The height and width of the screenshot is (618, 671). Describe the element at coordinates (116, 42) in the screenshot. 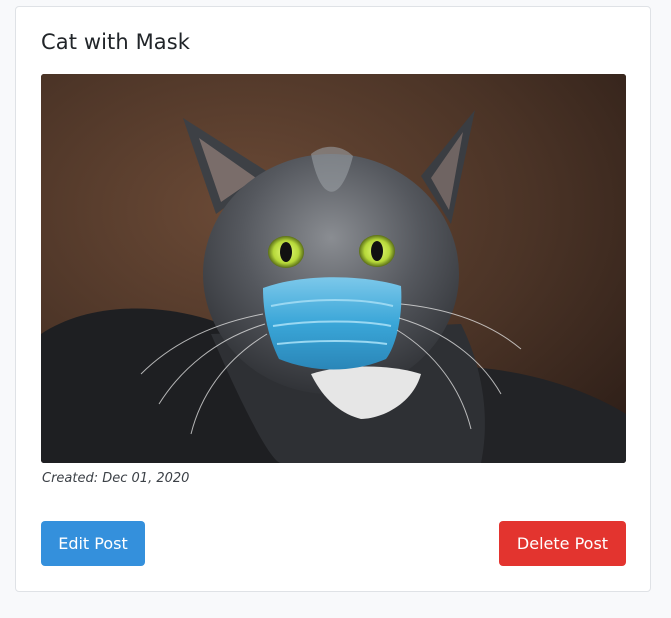

I see `post-title: Cat with Mask` at that location.